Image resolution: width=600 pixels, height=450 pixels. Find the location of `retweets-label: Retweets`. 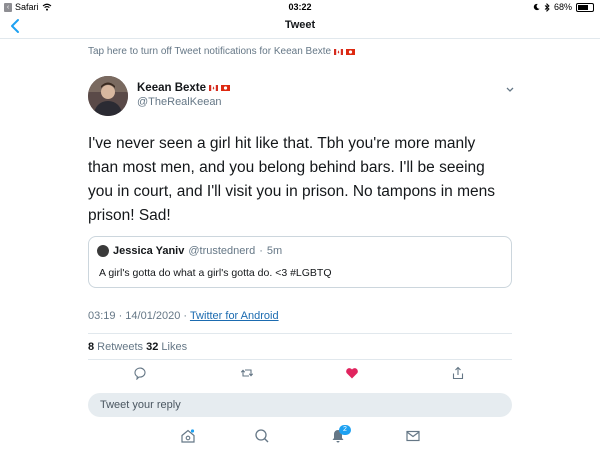

retweets-label: Retweets is located at coordinates (120, 347).